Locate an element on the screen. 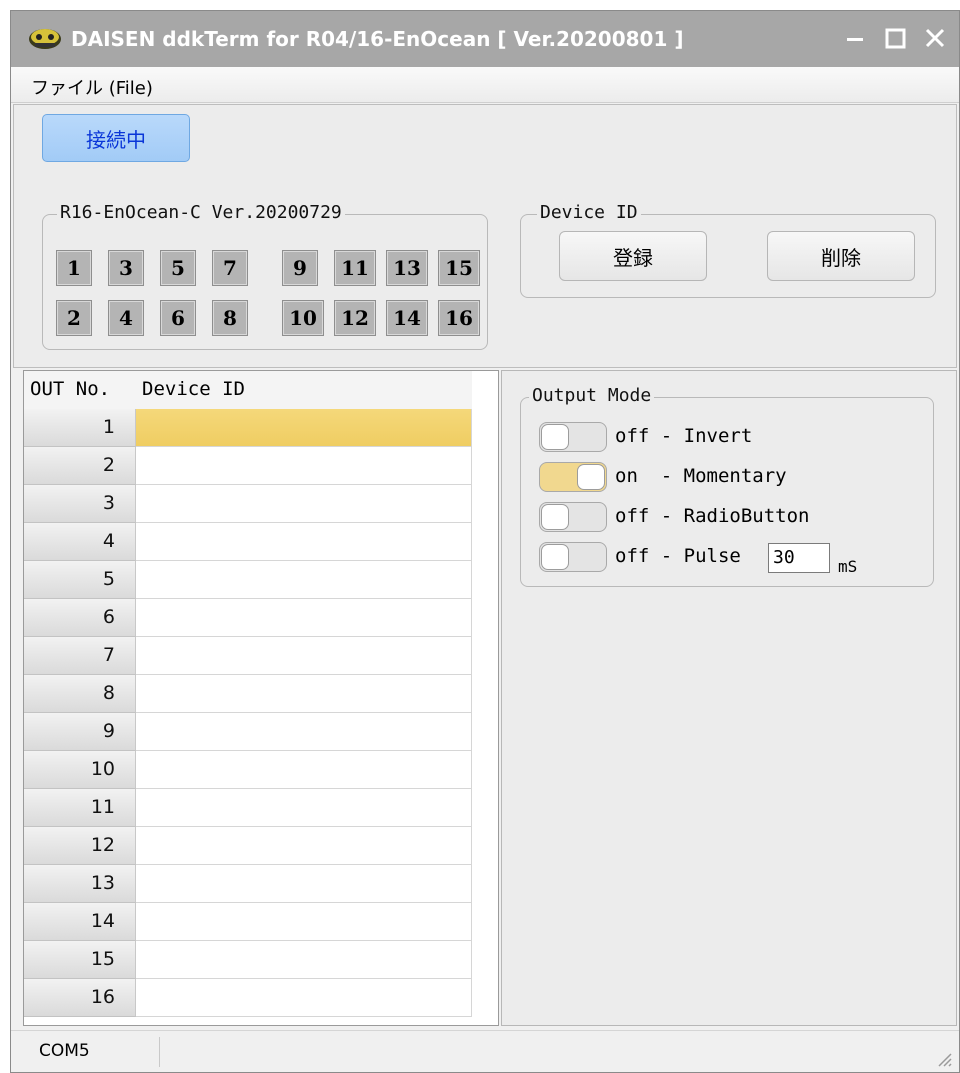 The height and width of the screenshot is (1073, 960). column-header-device-id: Device ID is located at coordinates (193, 390).